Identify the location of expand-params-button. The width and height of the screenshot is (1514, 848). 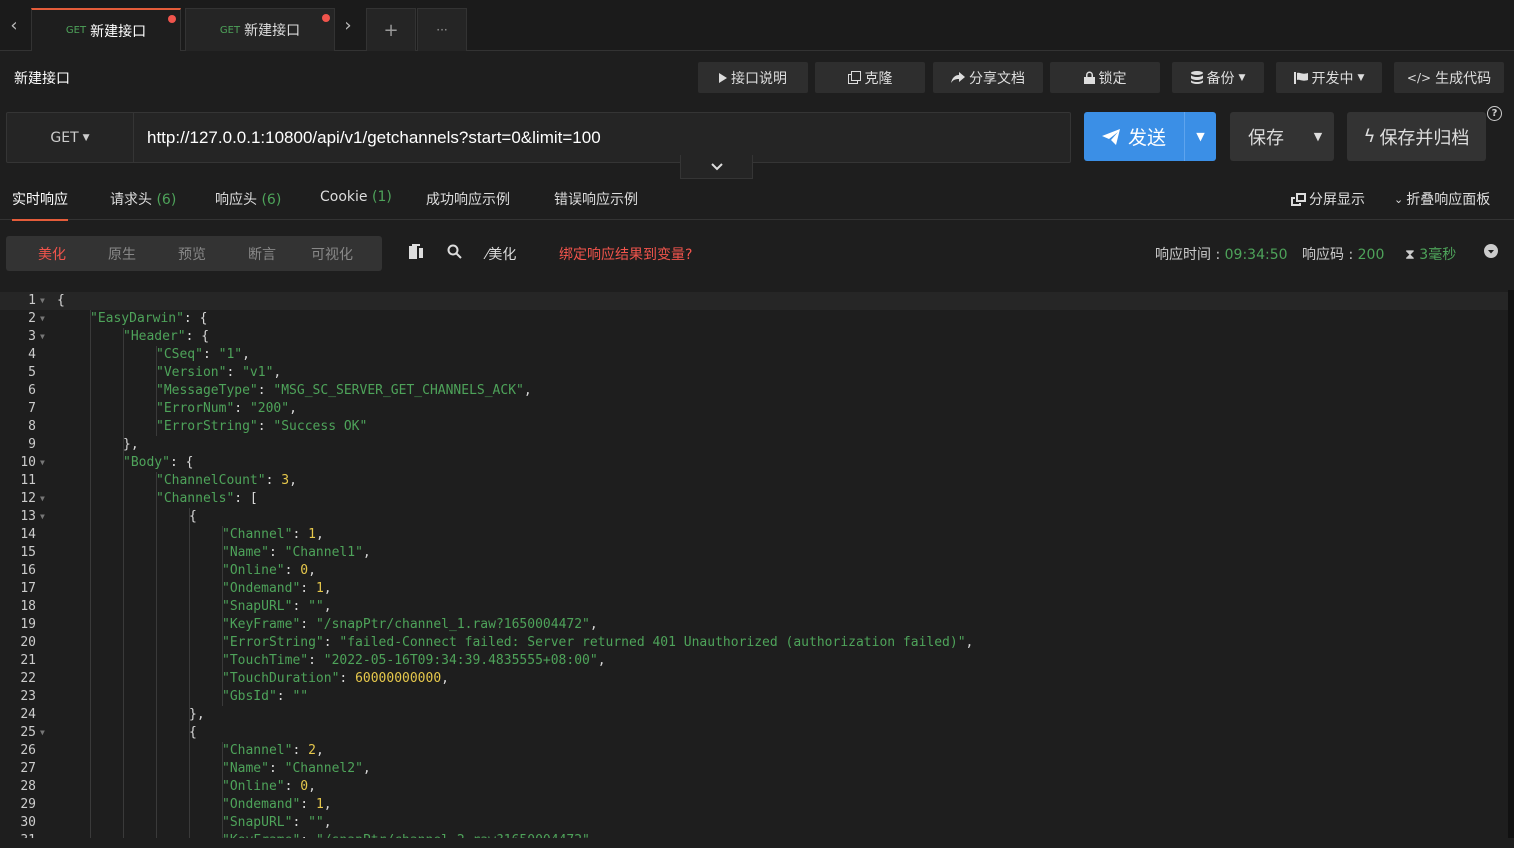
(716, 167).